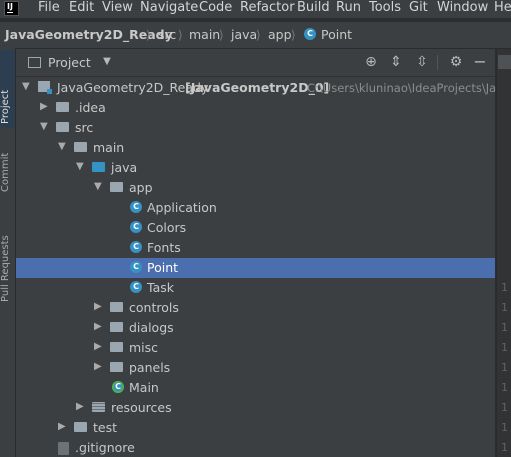 This screenshot has height=457, width=511. I want to click on menu-run: Run, so click(348, 8).